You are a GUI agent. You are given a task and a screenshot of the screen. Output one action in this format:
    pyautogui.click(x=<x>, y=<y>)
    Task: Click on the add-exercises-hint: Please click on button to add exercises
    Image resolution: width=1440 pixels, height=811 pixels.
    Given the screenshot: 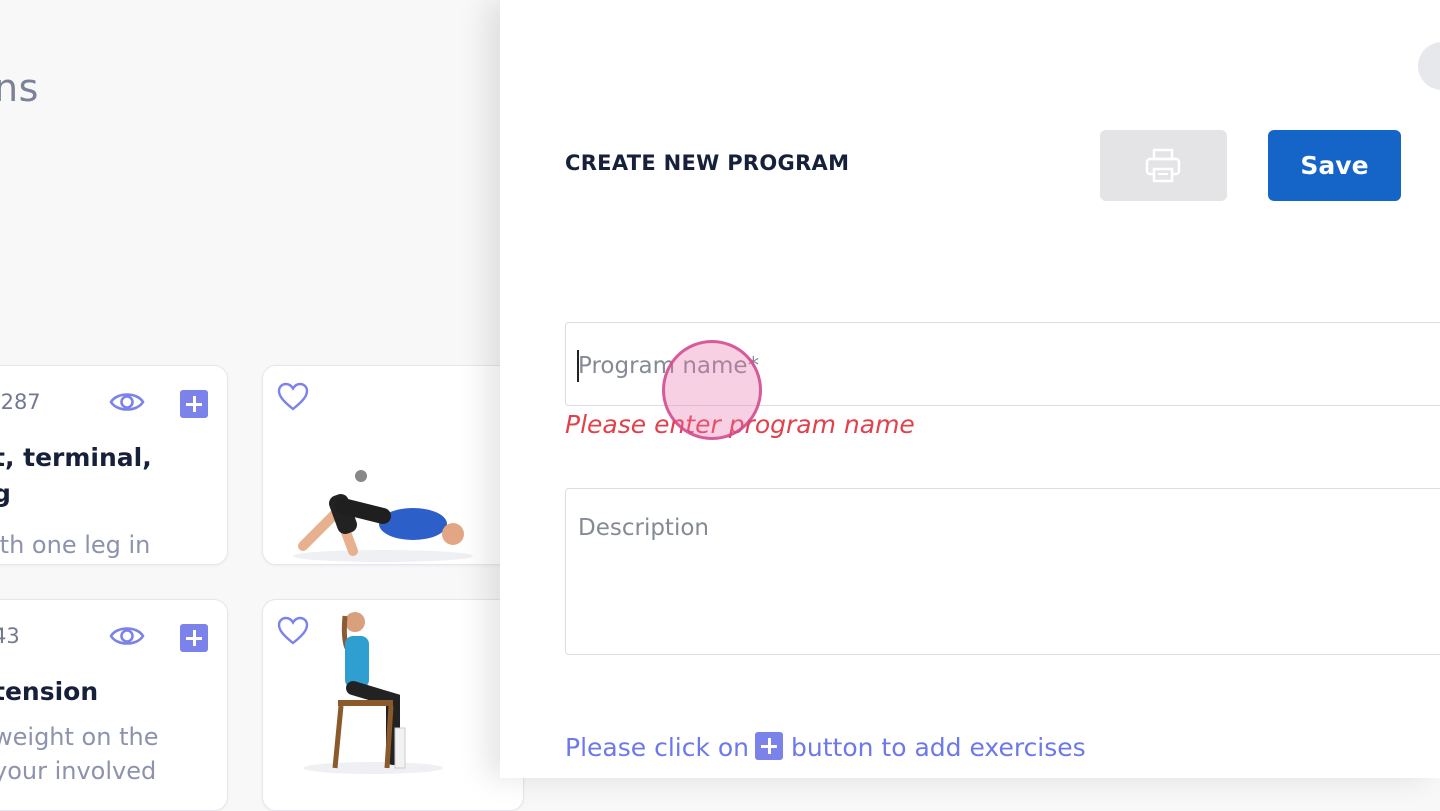 What is the action you would take?
    pyautogui.click(x=825, y=747)
    